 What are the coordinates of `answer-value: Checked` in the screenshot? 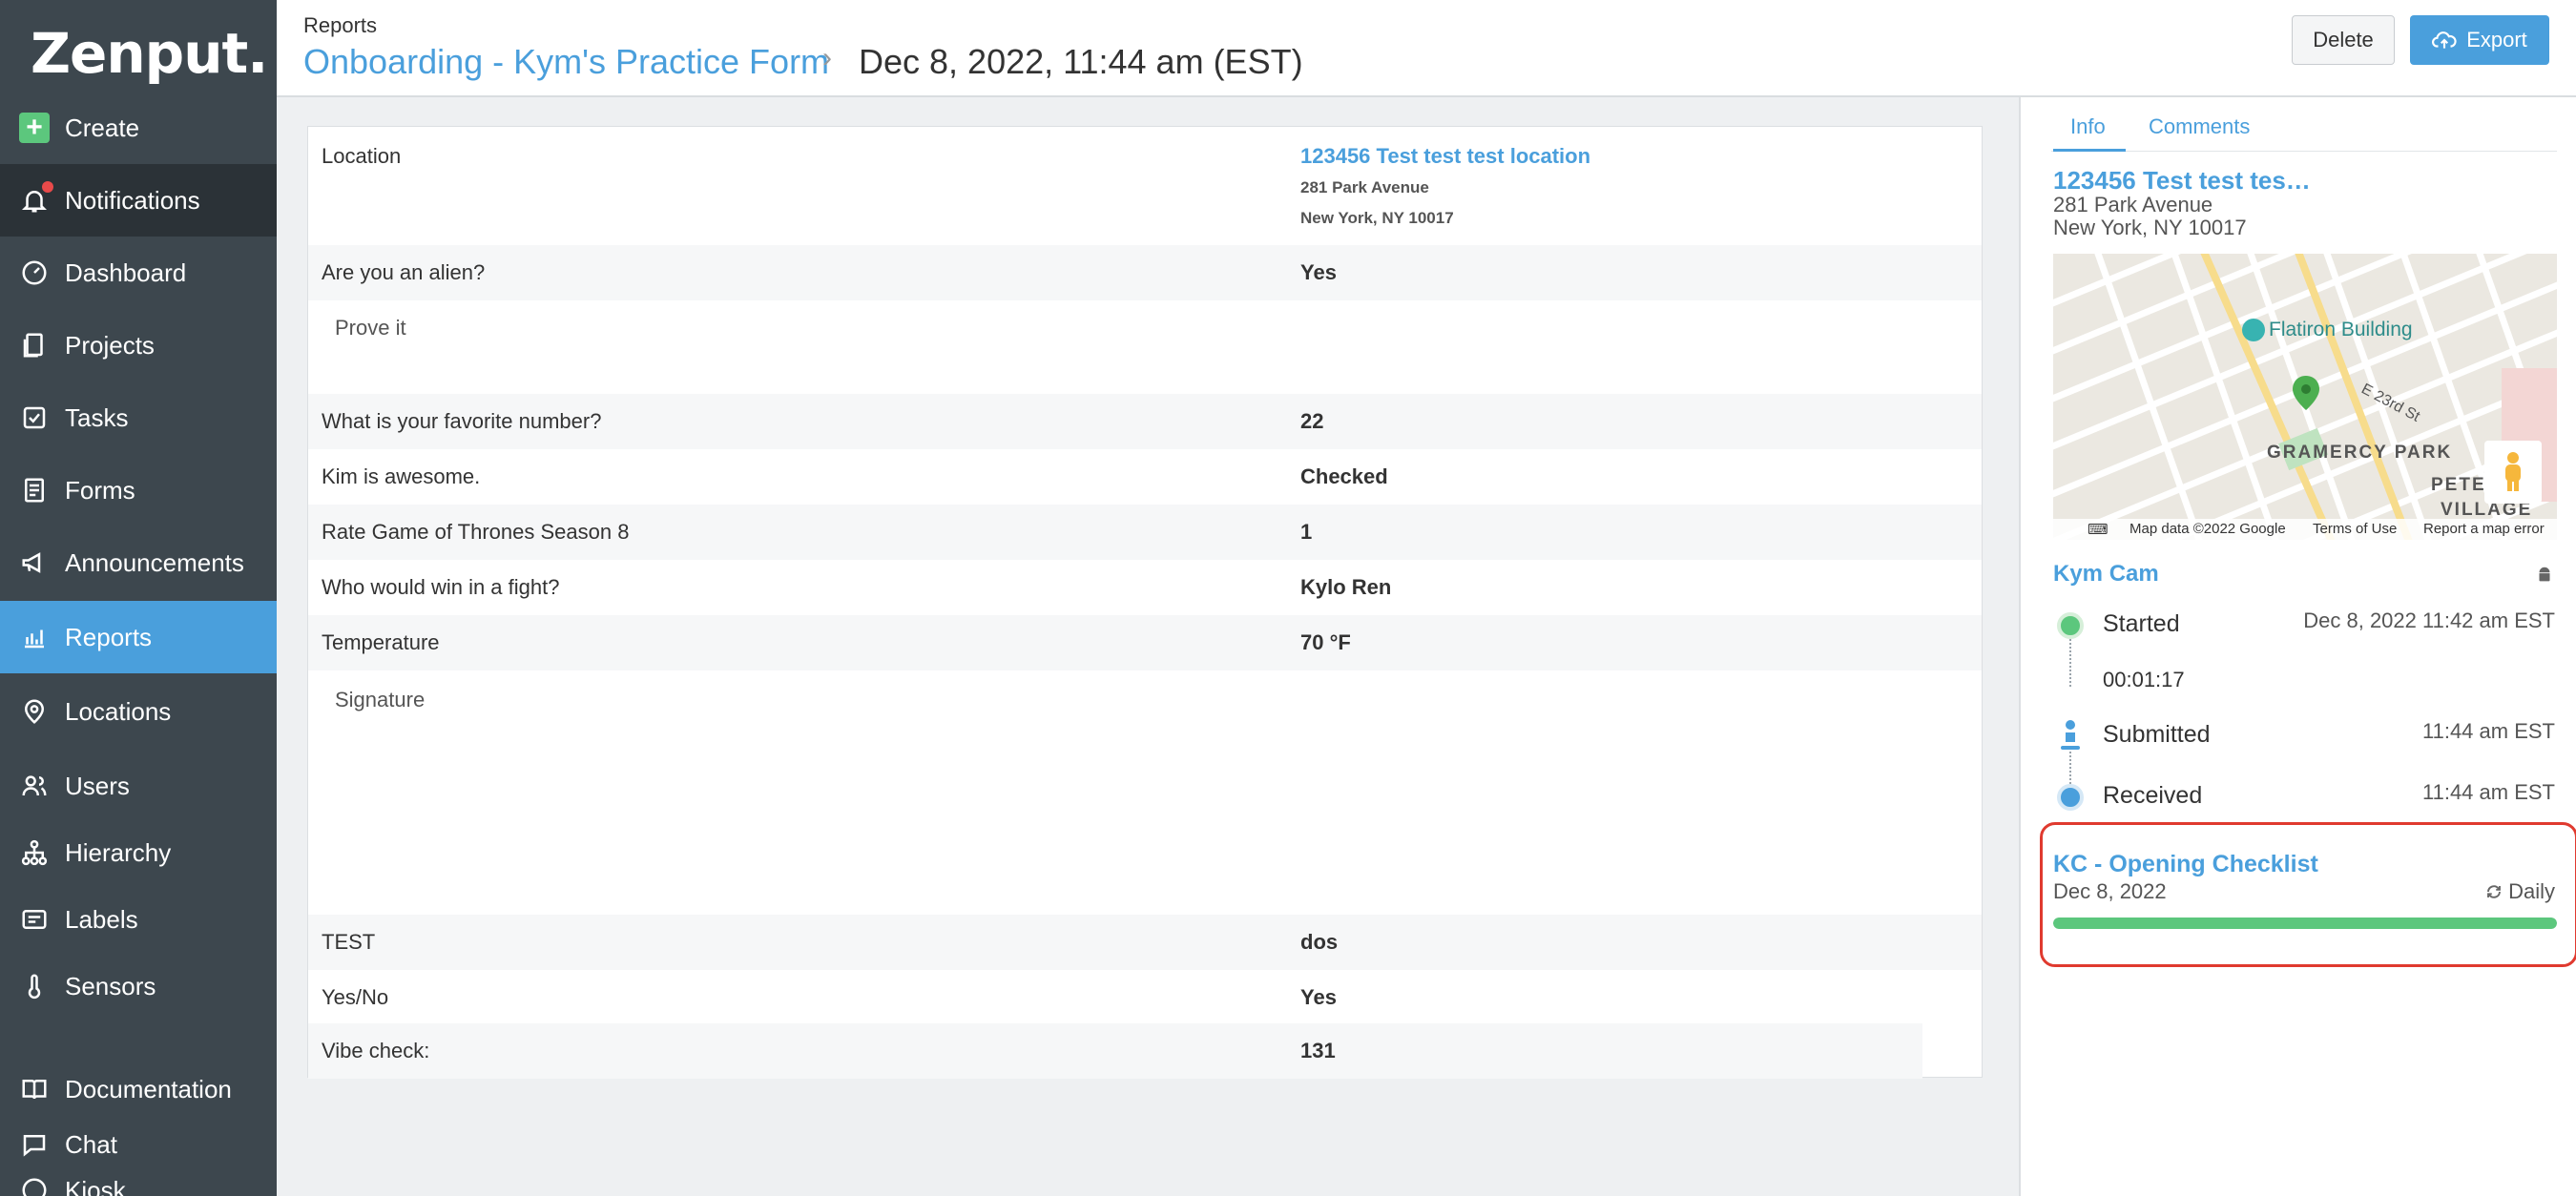 It's located at (1344, 476).